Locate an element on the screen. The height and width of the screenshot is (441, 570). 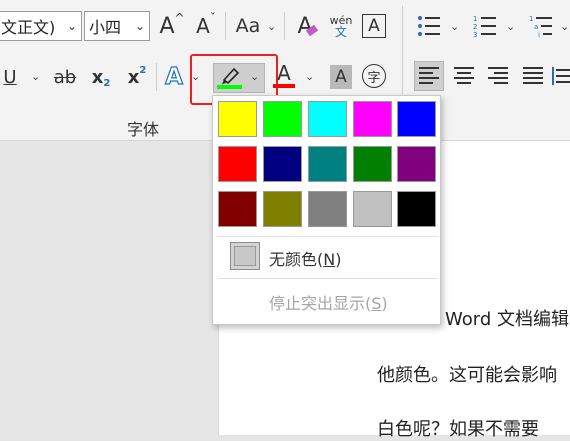
align-center-button is located at coordinates (464, 76).